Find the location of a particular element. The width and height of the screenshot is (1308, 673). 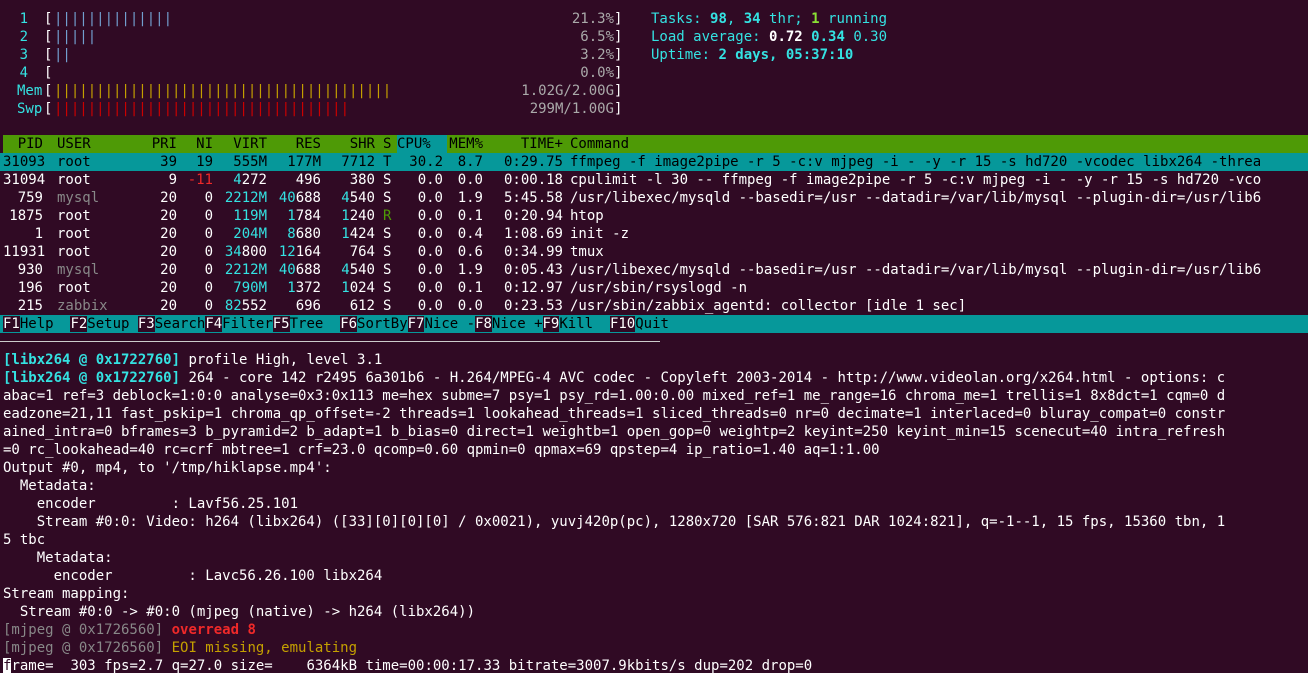

fkey-sortby-button: SortBy is located at coordinates (382, 324).